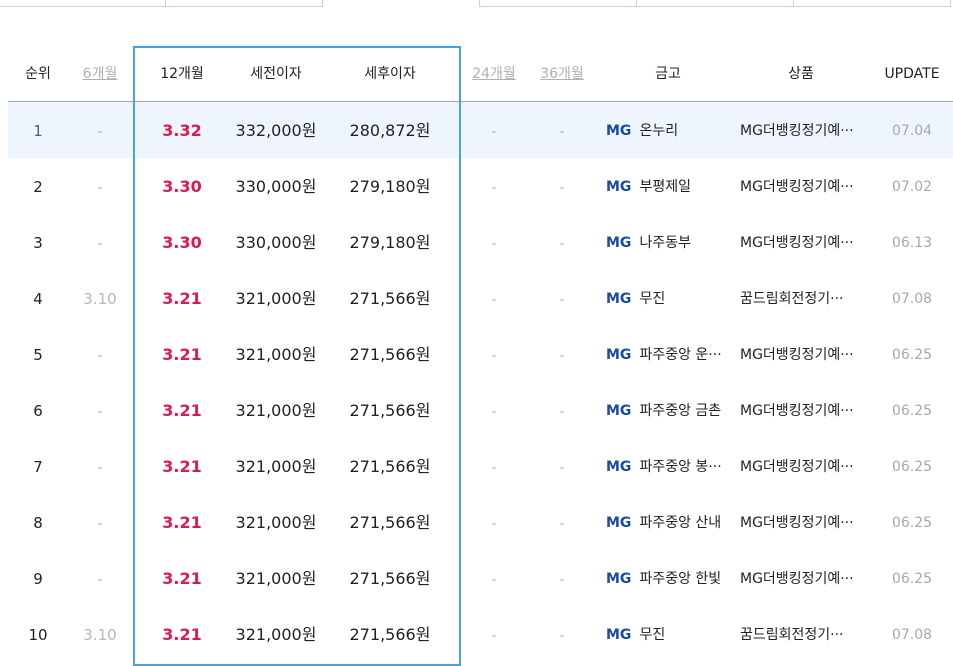 The width and height of the screenshot is (953, 666). Describe the element at coordinates (562, 74) in the screenshot. I see `header-36month-tab: 36개월` at that location.